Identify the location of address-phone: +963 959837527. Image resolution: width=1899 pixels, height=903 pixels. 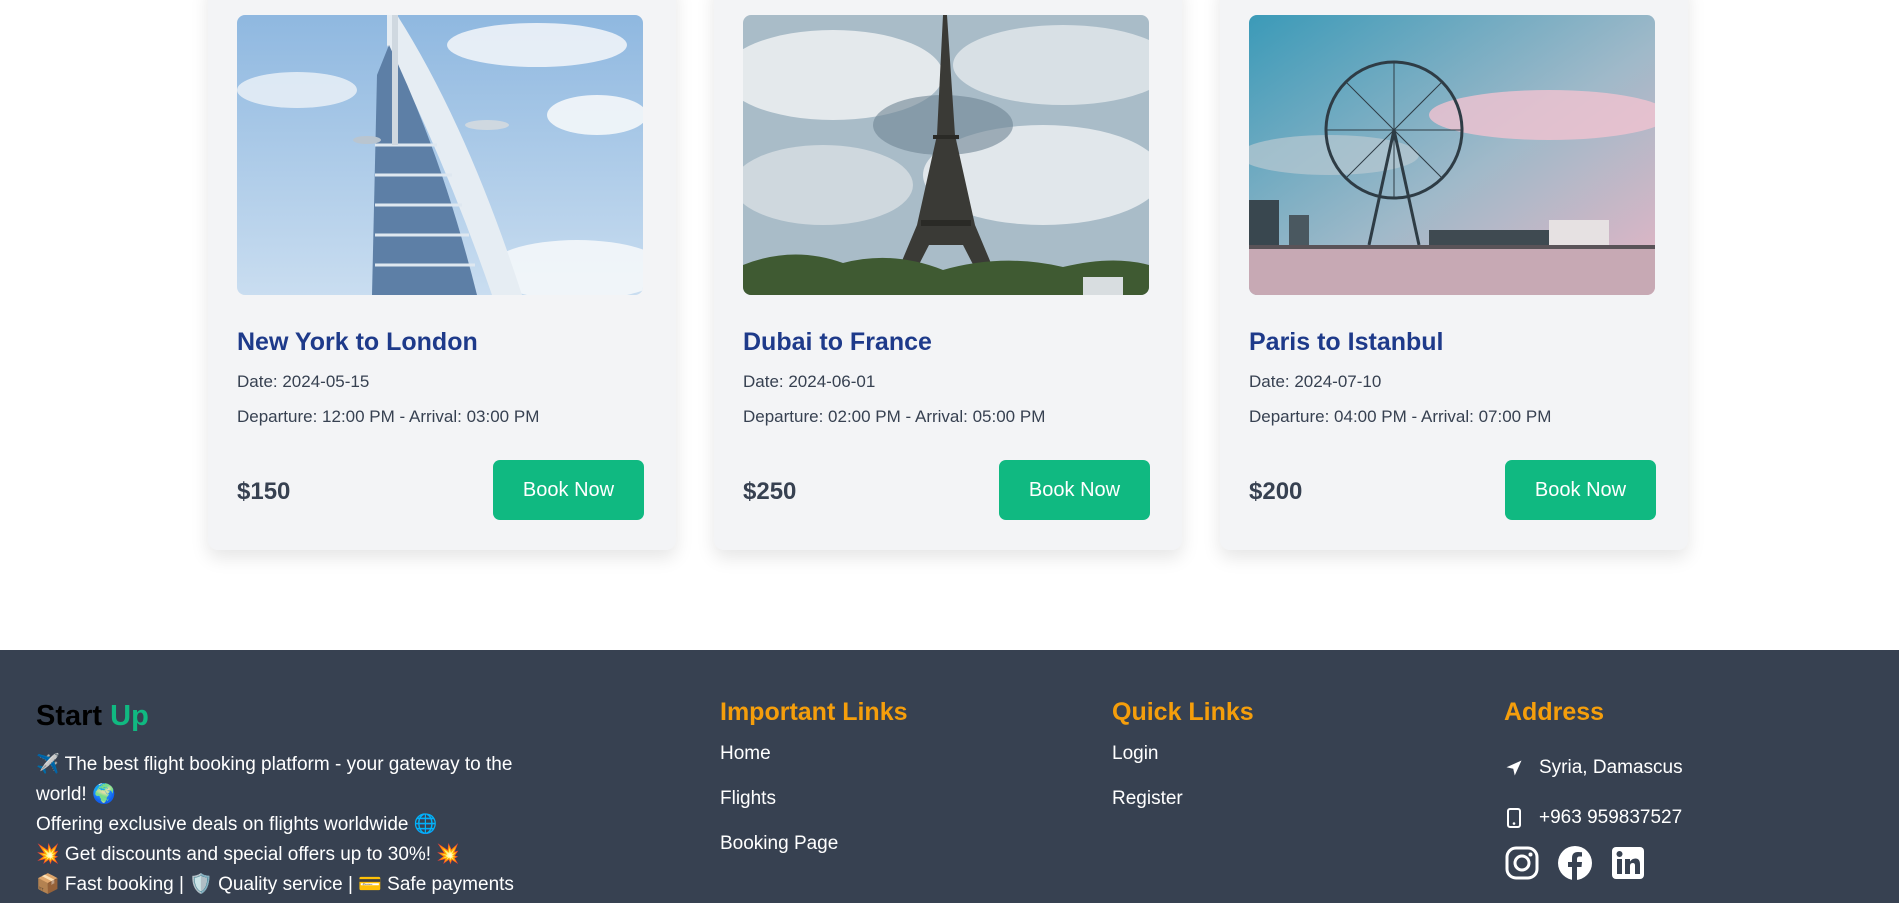
(1611, 817).